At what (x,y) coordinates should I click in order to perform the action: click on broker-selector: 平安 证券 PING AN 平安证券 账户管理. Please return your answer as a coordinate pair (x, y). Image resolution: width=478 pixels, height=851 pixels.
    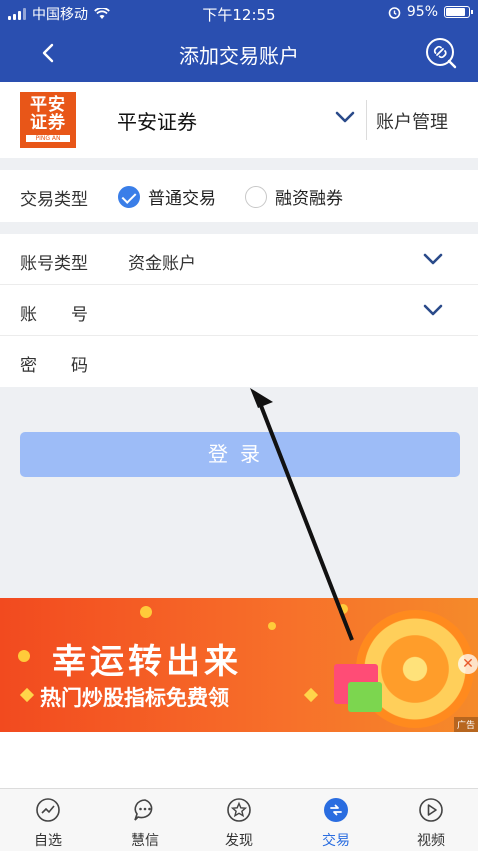
    Looking at the image, I should click on (239, 120).